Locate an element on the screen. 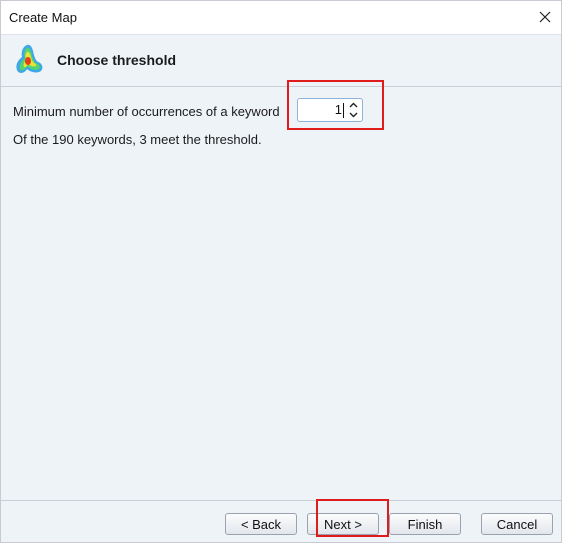 This screenshot has width=562, height=543. chevron-down-icon is located at coordinates (353, 115).